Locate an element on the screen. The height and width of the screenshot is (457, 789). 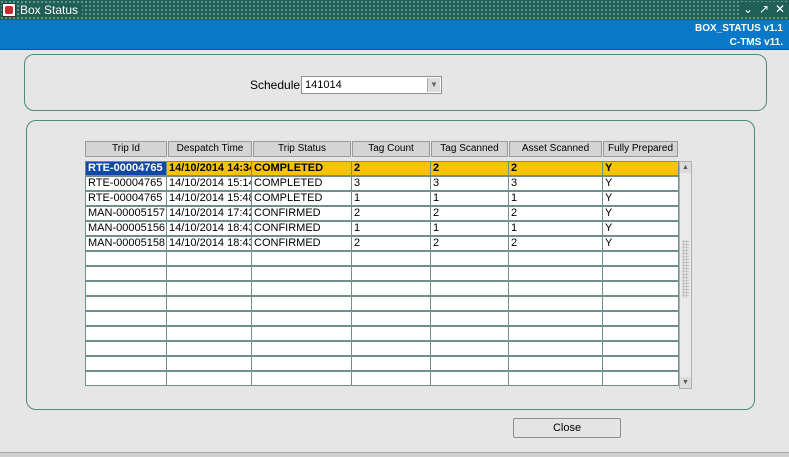
maximize-icon: ↗ is located at coordinates (764, 9).